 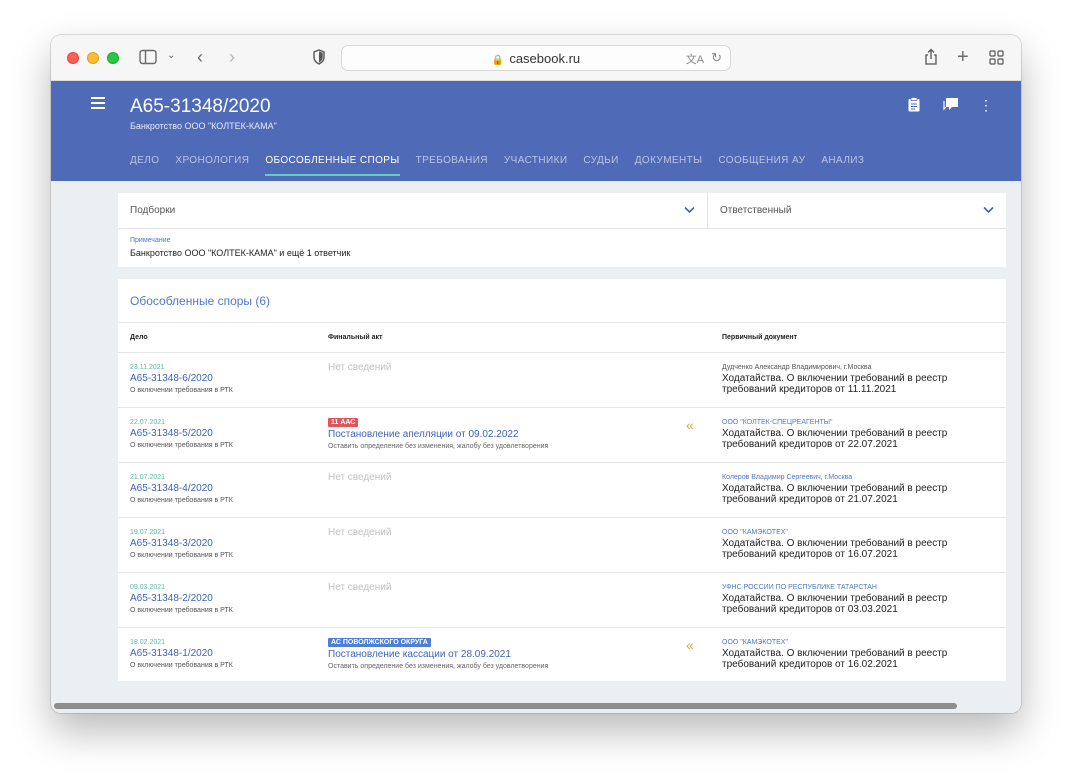 I want to click on responsible-select-label: Ответственный, so click(x=756, y=210).